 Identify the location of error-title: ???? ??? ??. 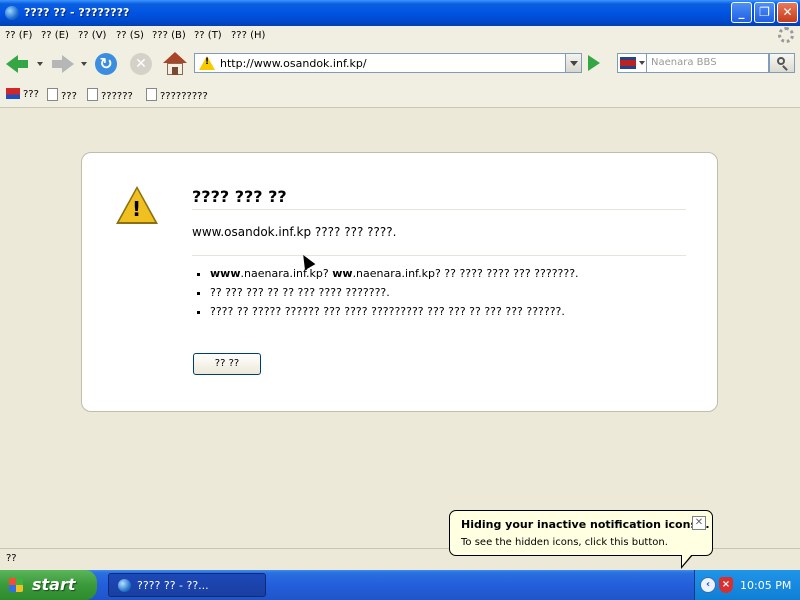
(239, 196).